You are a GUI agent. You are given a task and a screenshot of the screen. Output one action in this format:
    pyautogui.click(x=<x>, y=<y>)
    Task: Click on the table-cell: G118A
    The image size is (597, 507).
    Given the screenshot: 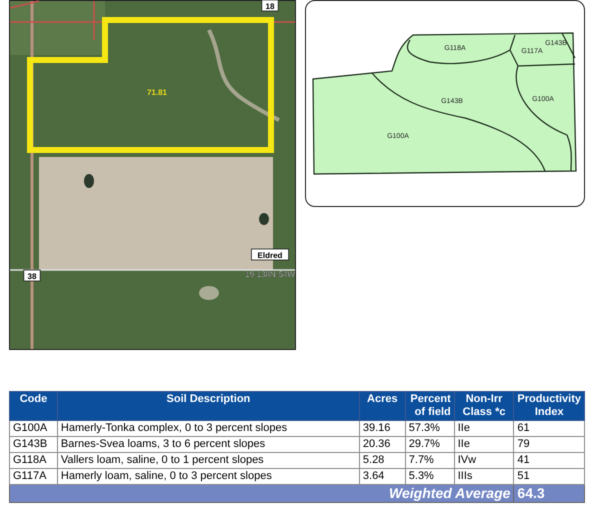 What is the action you would take?
    pyautogui.click(x=34, y=460)
    